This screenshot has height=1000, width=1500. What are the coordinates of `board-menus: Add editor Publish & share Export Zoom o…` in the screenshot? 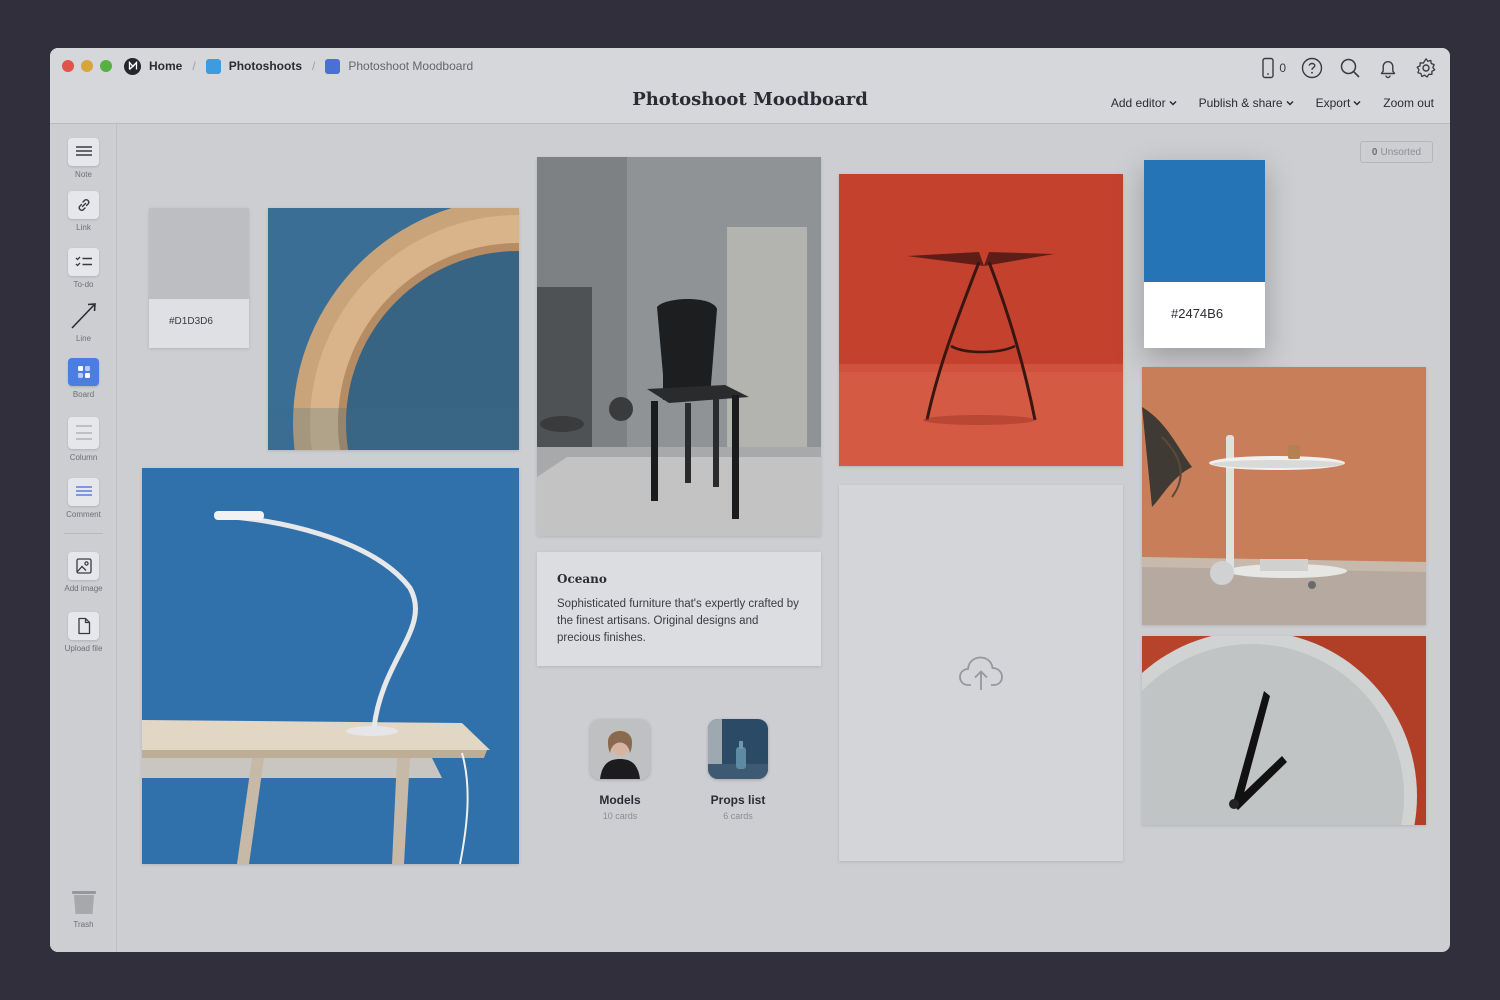 It's located at (1272, 103).